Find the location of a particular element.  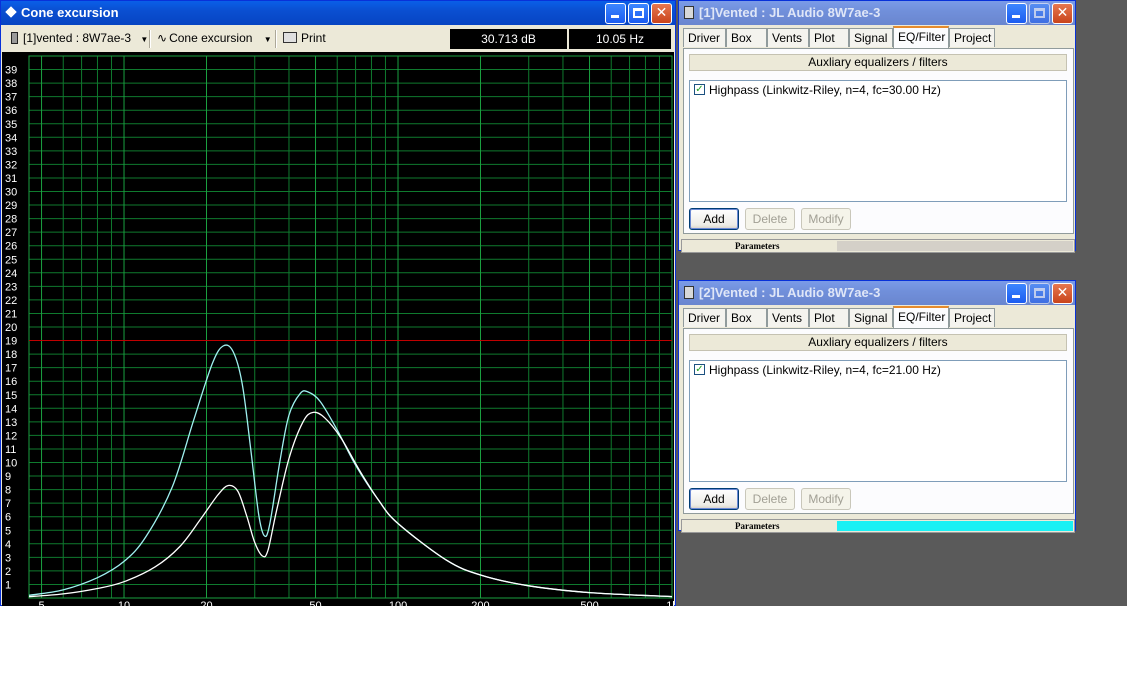

y-tick-label: 16 is located at coordinates (11, 382).